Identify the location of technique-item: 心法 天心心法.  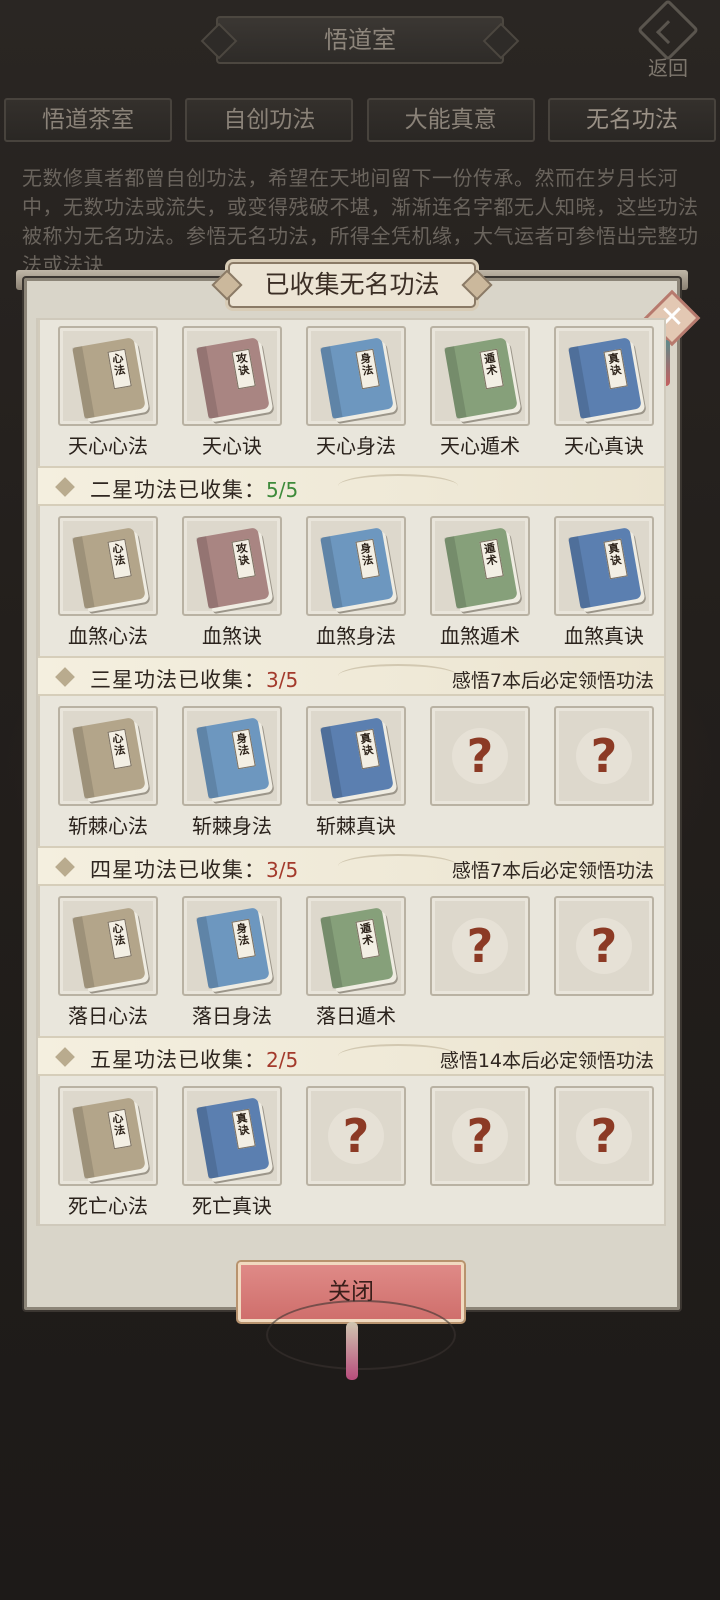
(108, 392).